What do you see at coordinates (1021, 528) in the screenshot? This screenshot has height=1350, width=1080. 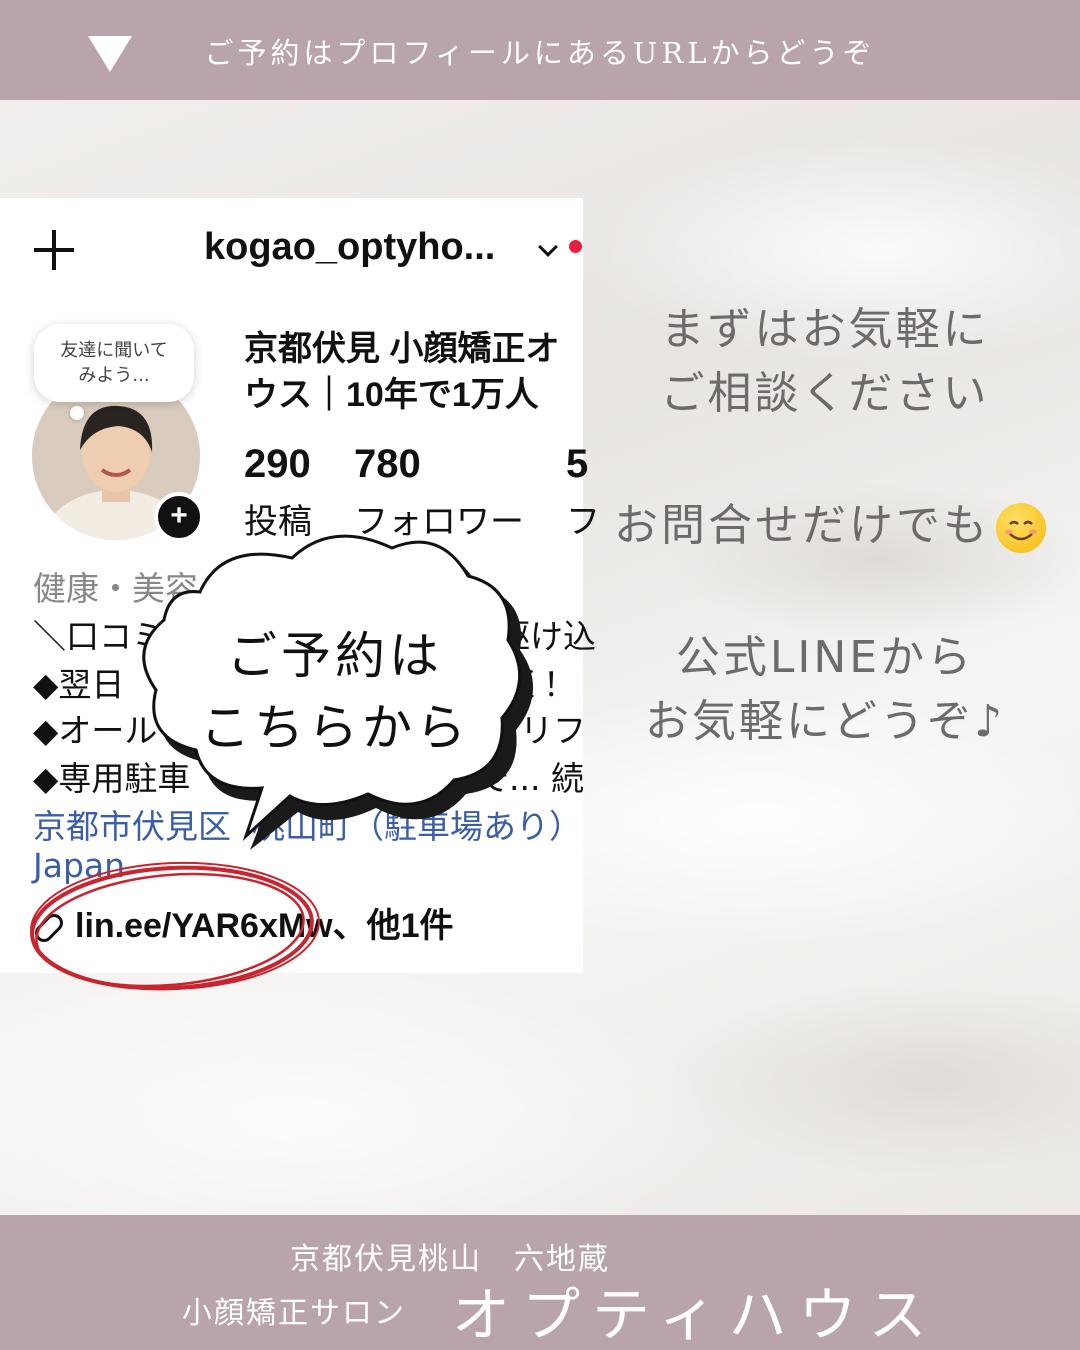 I see `smiling-face-icon` at bounding box center [1021, 528].